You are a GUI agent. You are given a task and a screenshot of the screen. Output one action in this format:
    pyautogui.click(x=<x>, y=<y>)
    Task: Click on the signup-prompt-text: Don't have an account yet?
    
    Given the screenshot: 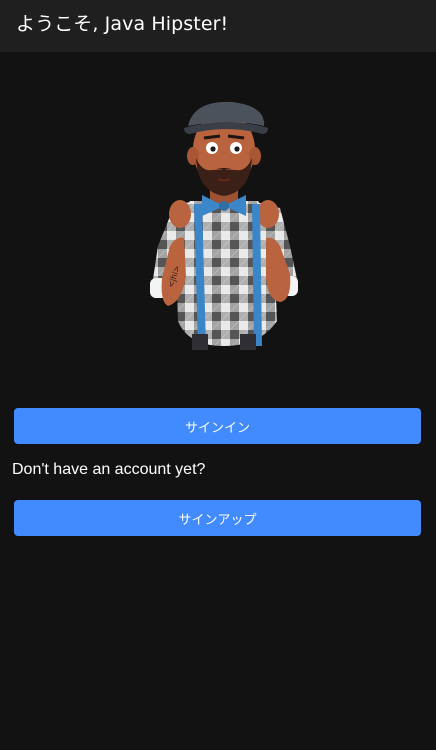 What is the action you would take?
    pyautogui.click(x=109, y=469)
    